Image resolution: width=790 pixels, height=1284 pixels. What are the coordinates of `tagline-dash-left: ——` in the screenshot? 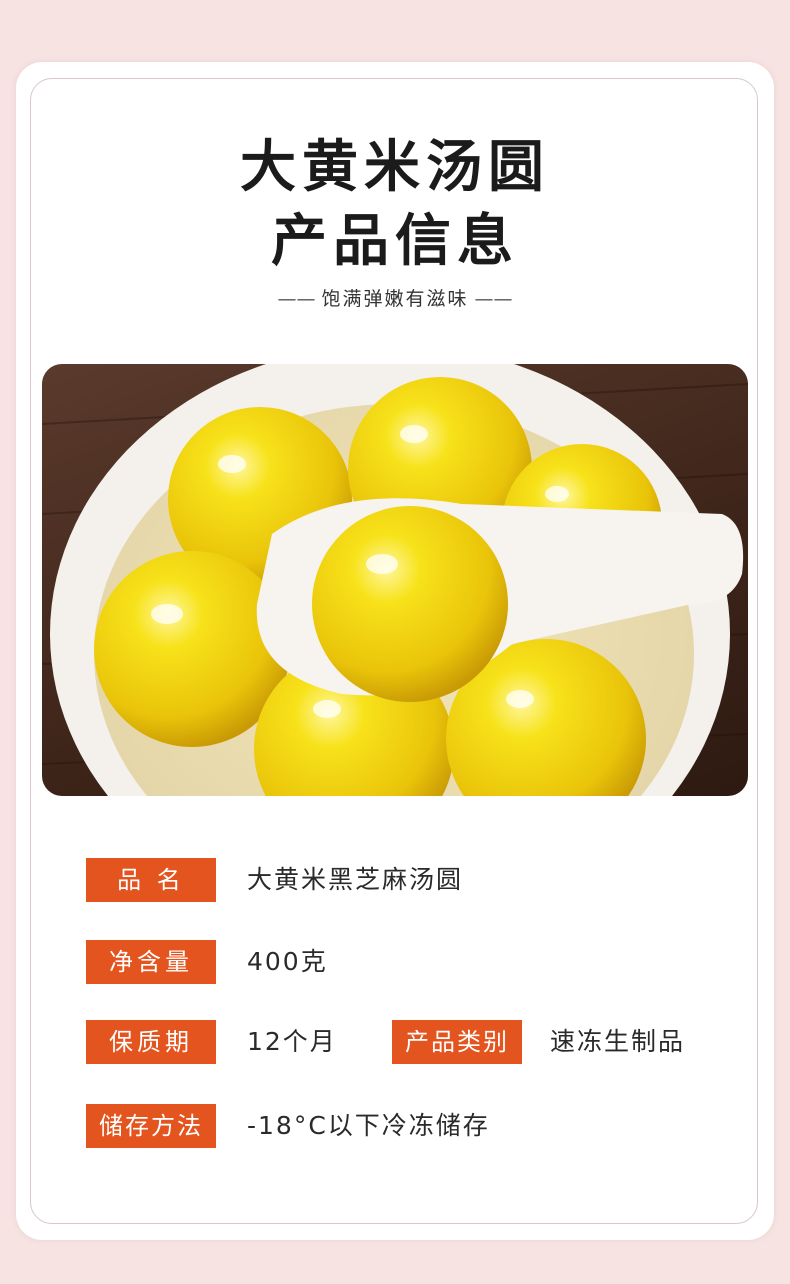 It's located at (299, 299).